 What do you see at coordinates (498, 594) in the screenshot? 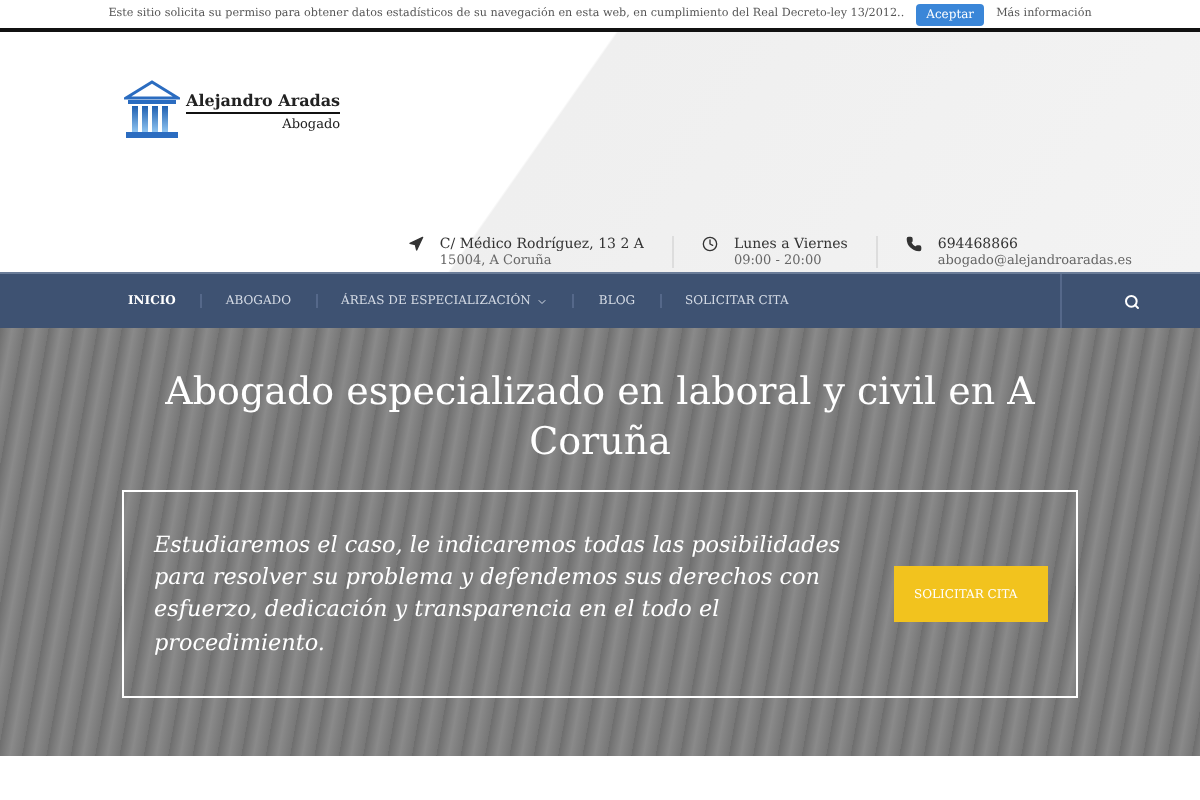
I see `hero-text: Estudiaremos el caso, le indicaremos todas las posibilidades para resolver su problema y defendemos sus derechos con esfuerzo, dedicación y transparencia en el todo el procedimiento.` at bounding box center [498, 594].